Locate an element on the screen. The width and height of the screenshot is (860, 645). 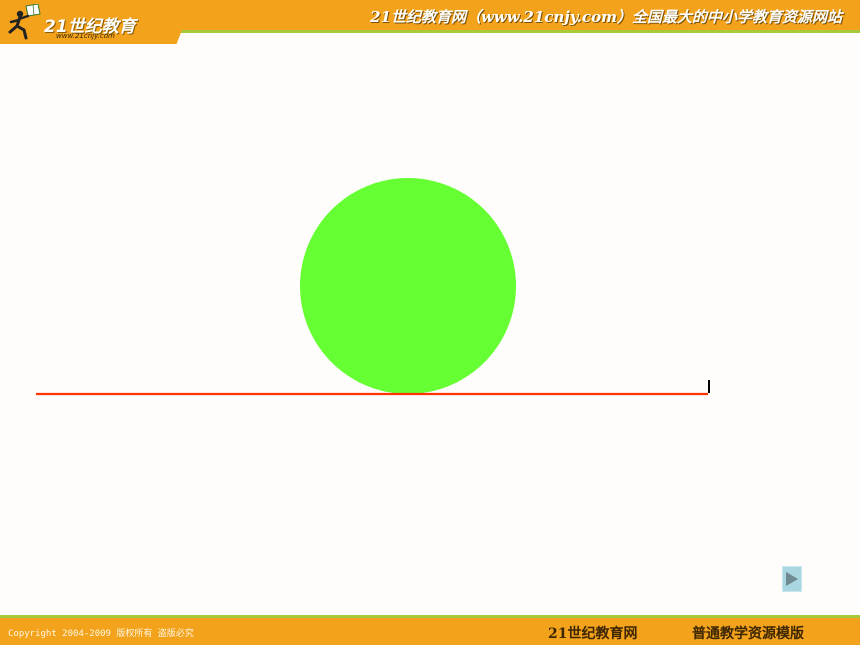
green-circle is located at coordinates (408, 286).